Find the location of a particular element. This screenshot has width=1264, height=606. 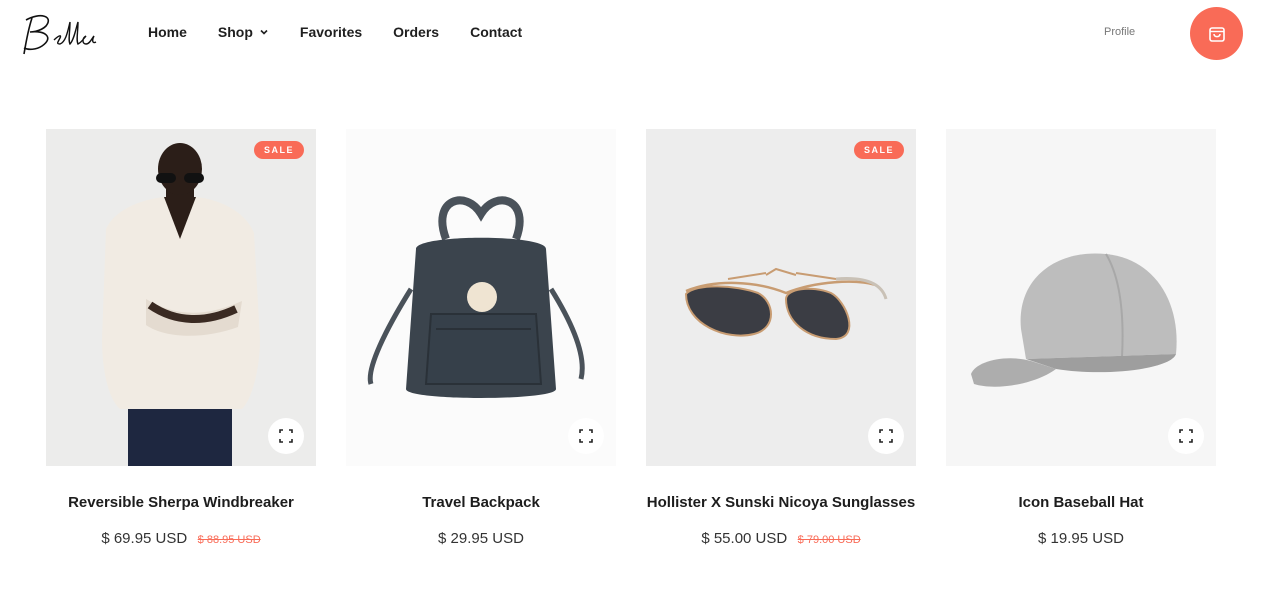

nav-home: Home is located at coordinates (167, 32).